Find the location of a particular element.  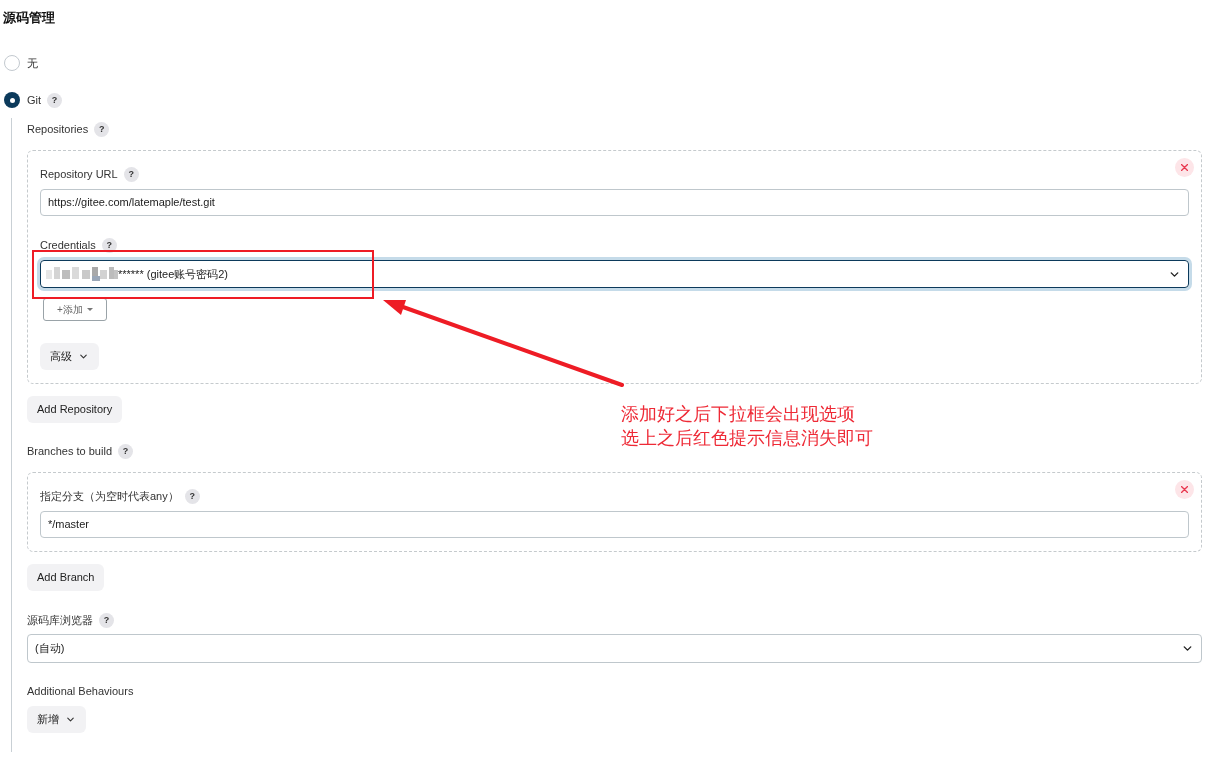

add-repository-button: Add Repository is located at coordinates (75, 409).